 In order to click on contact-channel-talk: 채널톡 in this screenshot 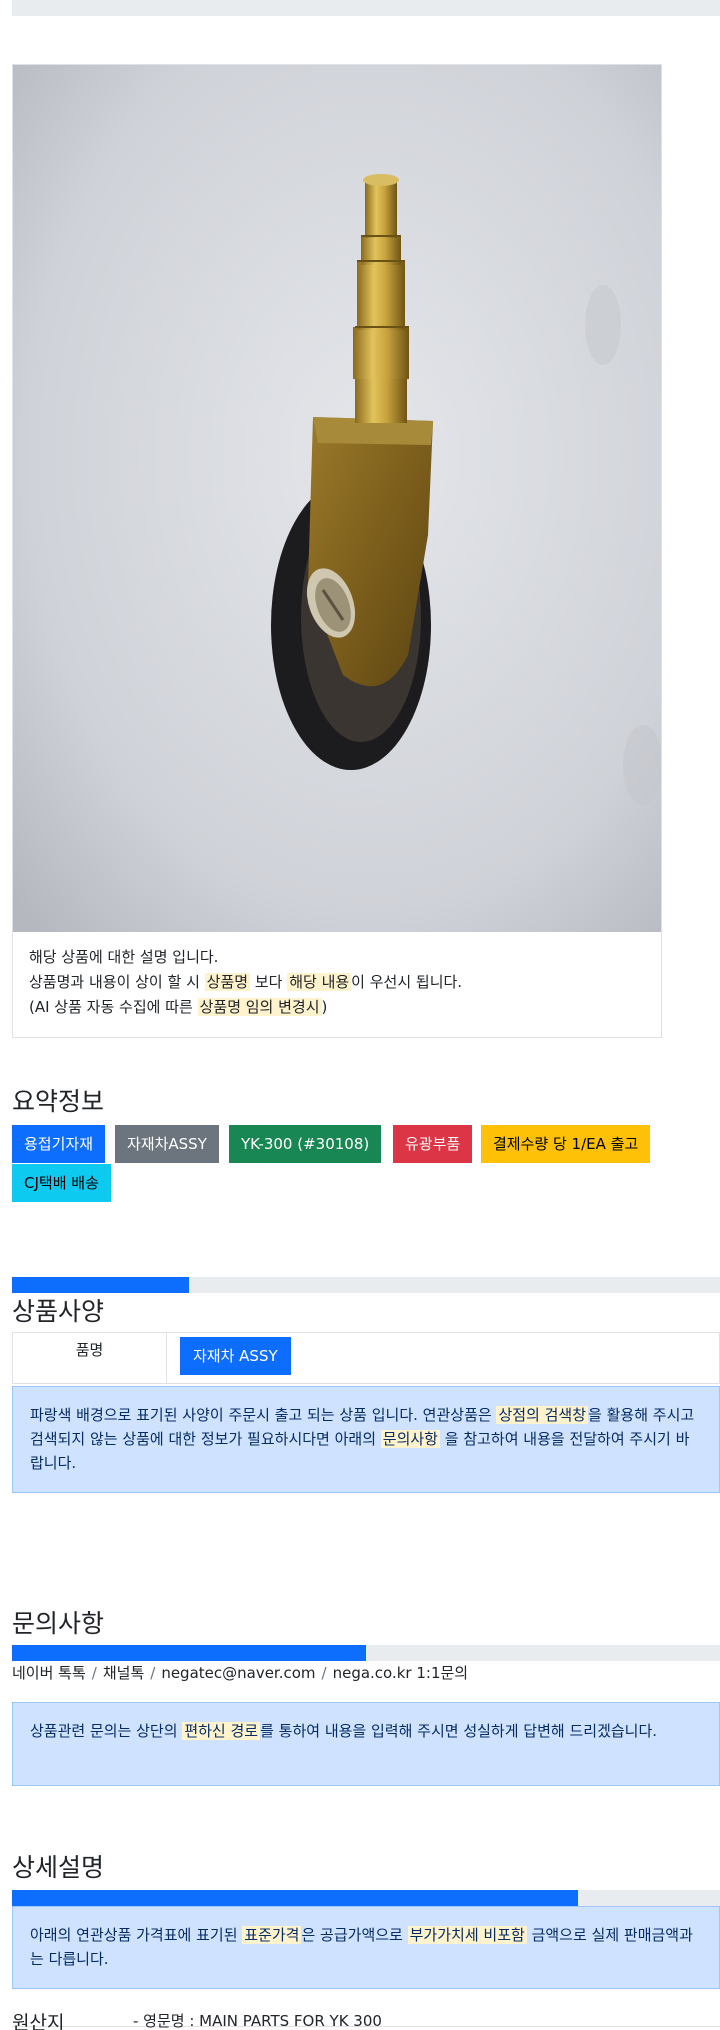, I will do `click(123, 1673)`.